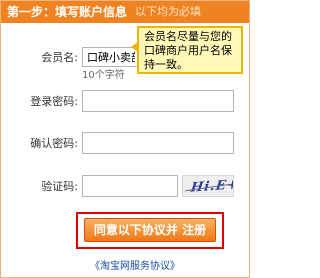 This screenshot has width=320, height=278. Describe the element at coordinates (130, 186) in the screenshot. I see `captcha-input` at that location.